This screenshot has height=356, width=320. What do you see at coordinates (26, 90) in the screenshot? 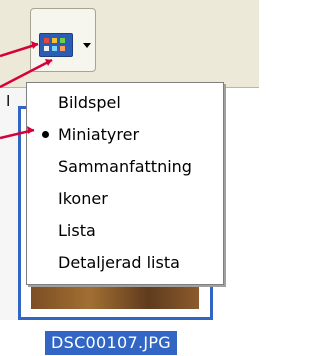
I see `callout-arrows` at bounding box center [26, 90].